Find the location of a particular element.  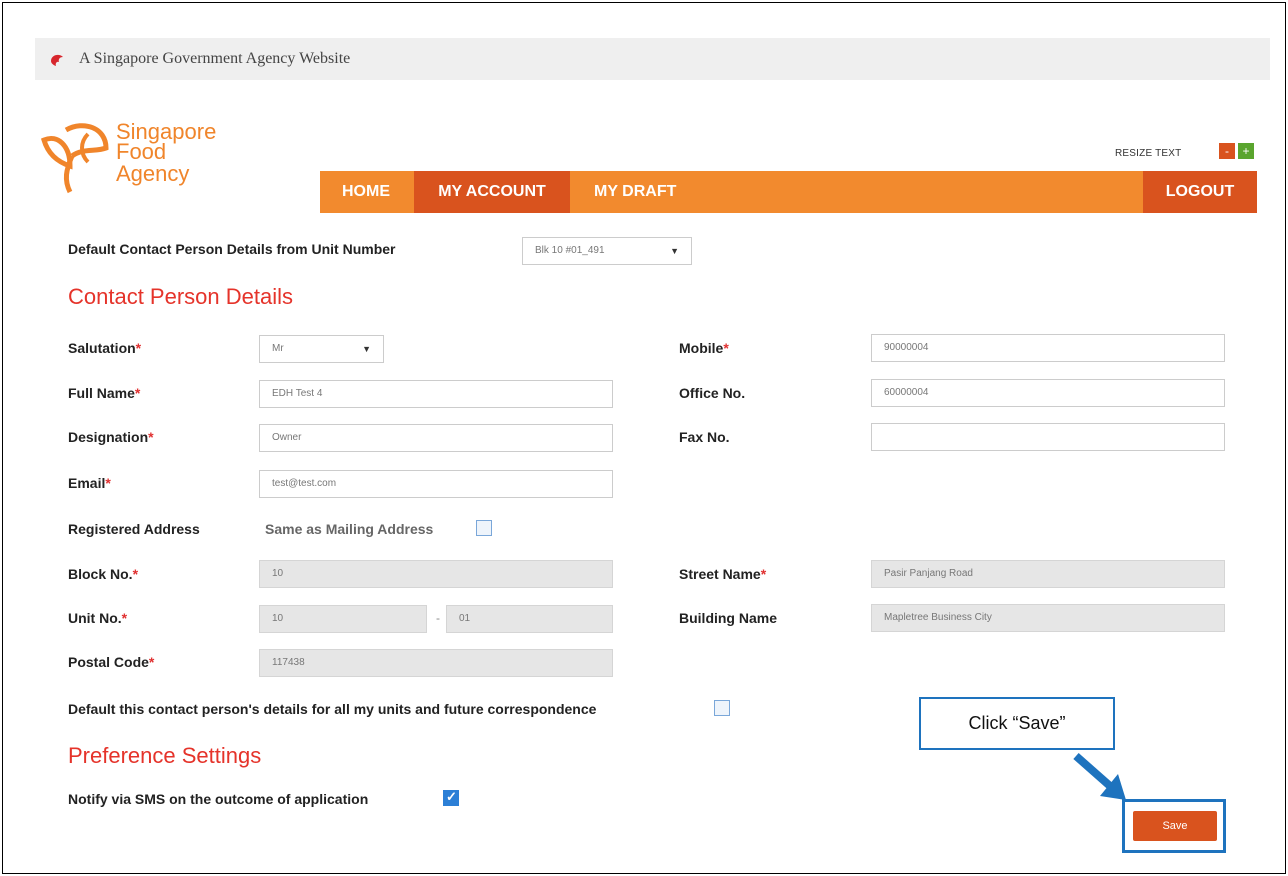

full-name-input: EDH Test 4 is located at coordinates (436, 394).